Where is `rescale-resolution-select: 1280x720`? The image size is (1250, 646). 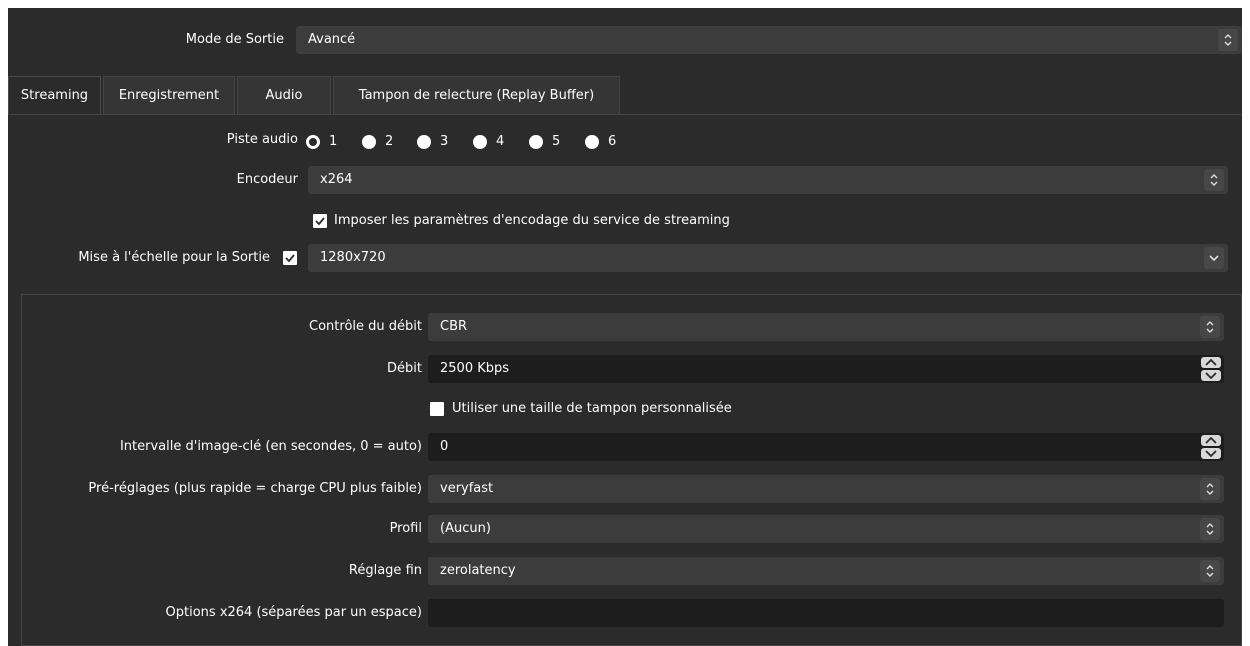 rescale-resolution-select: 1280x720 is located at coordinates (768, 258).